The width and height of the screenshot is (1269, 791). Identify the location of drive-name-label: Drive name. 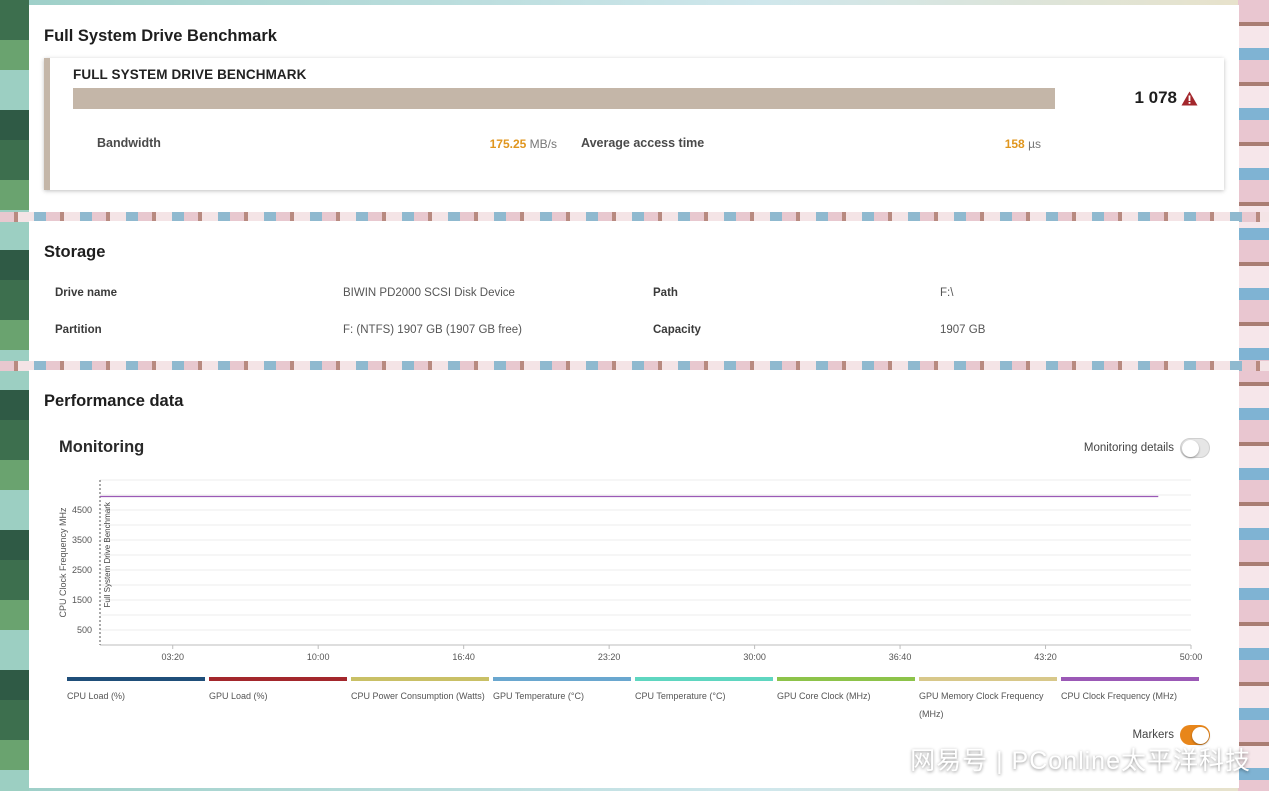
(86, 293).